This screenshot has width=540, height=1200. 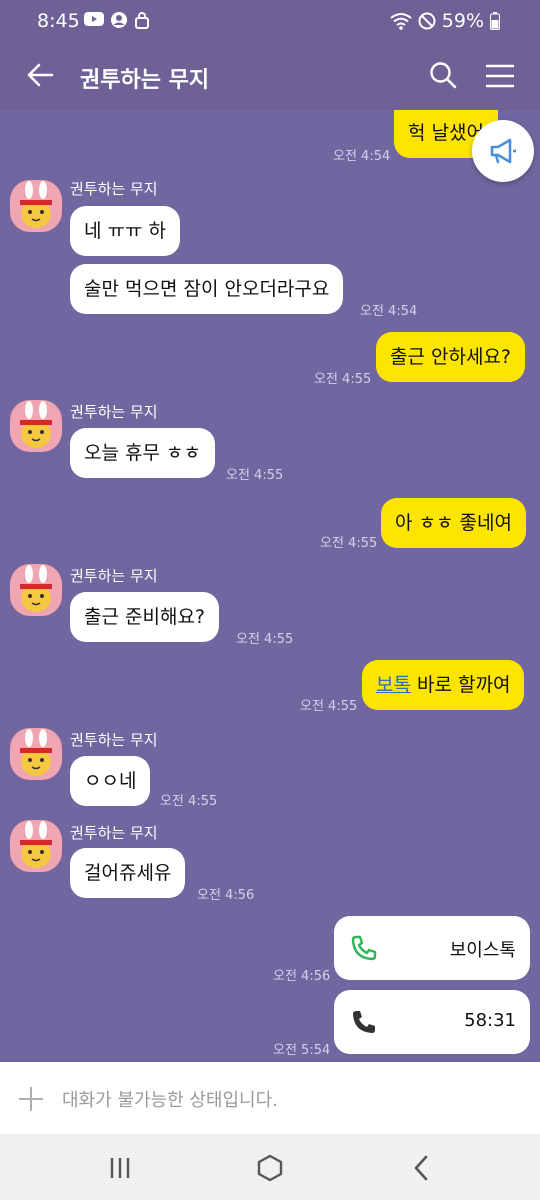 What do you see at coordinates (270, 76) in the screenshot?
I see `chat-header: 권투하는 무지` at bounding box center [270, 76].